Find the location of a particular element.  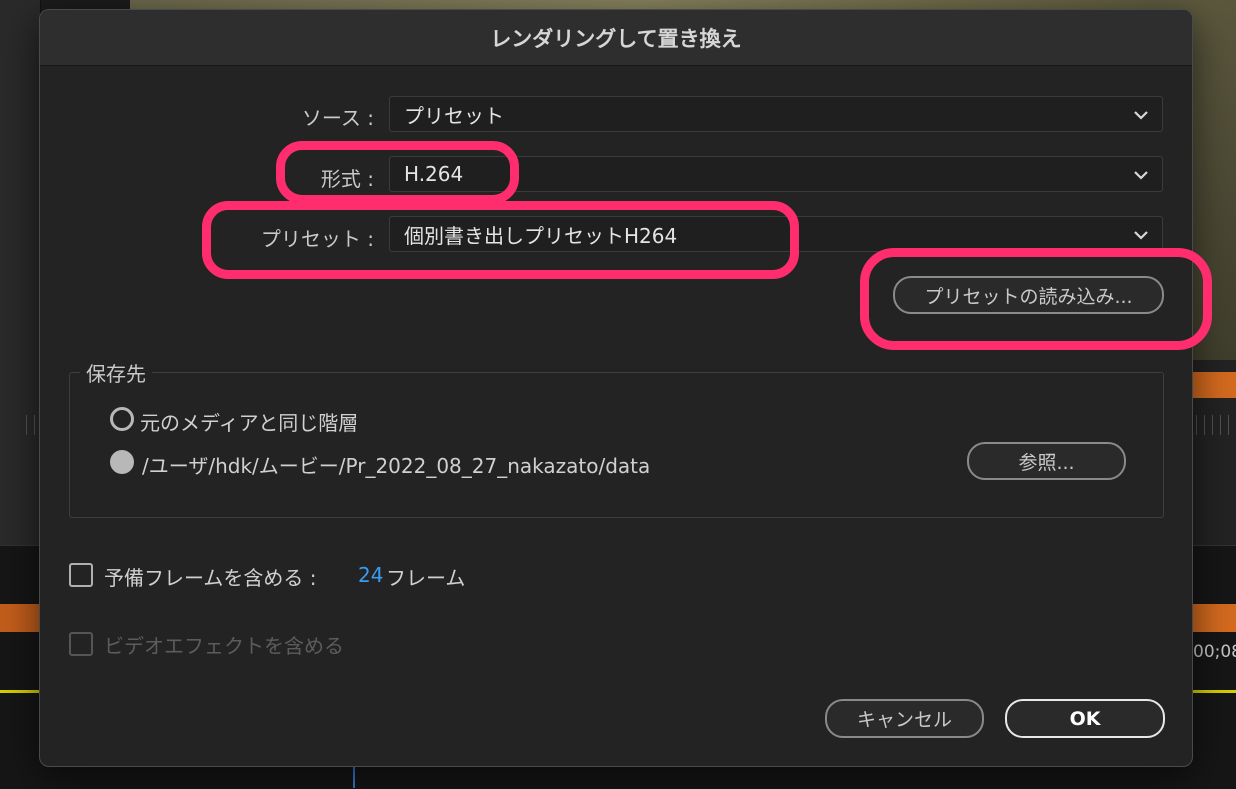

background-playhead is located at coordinates (354, 776).